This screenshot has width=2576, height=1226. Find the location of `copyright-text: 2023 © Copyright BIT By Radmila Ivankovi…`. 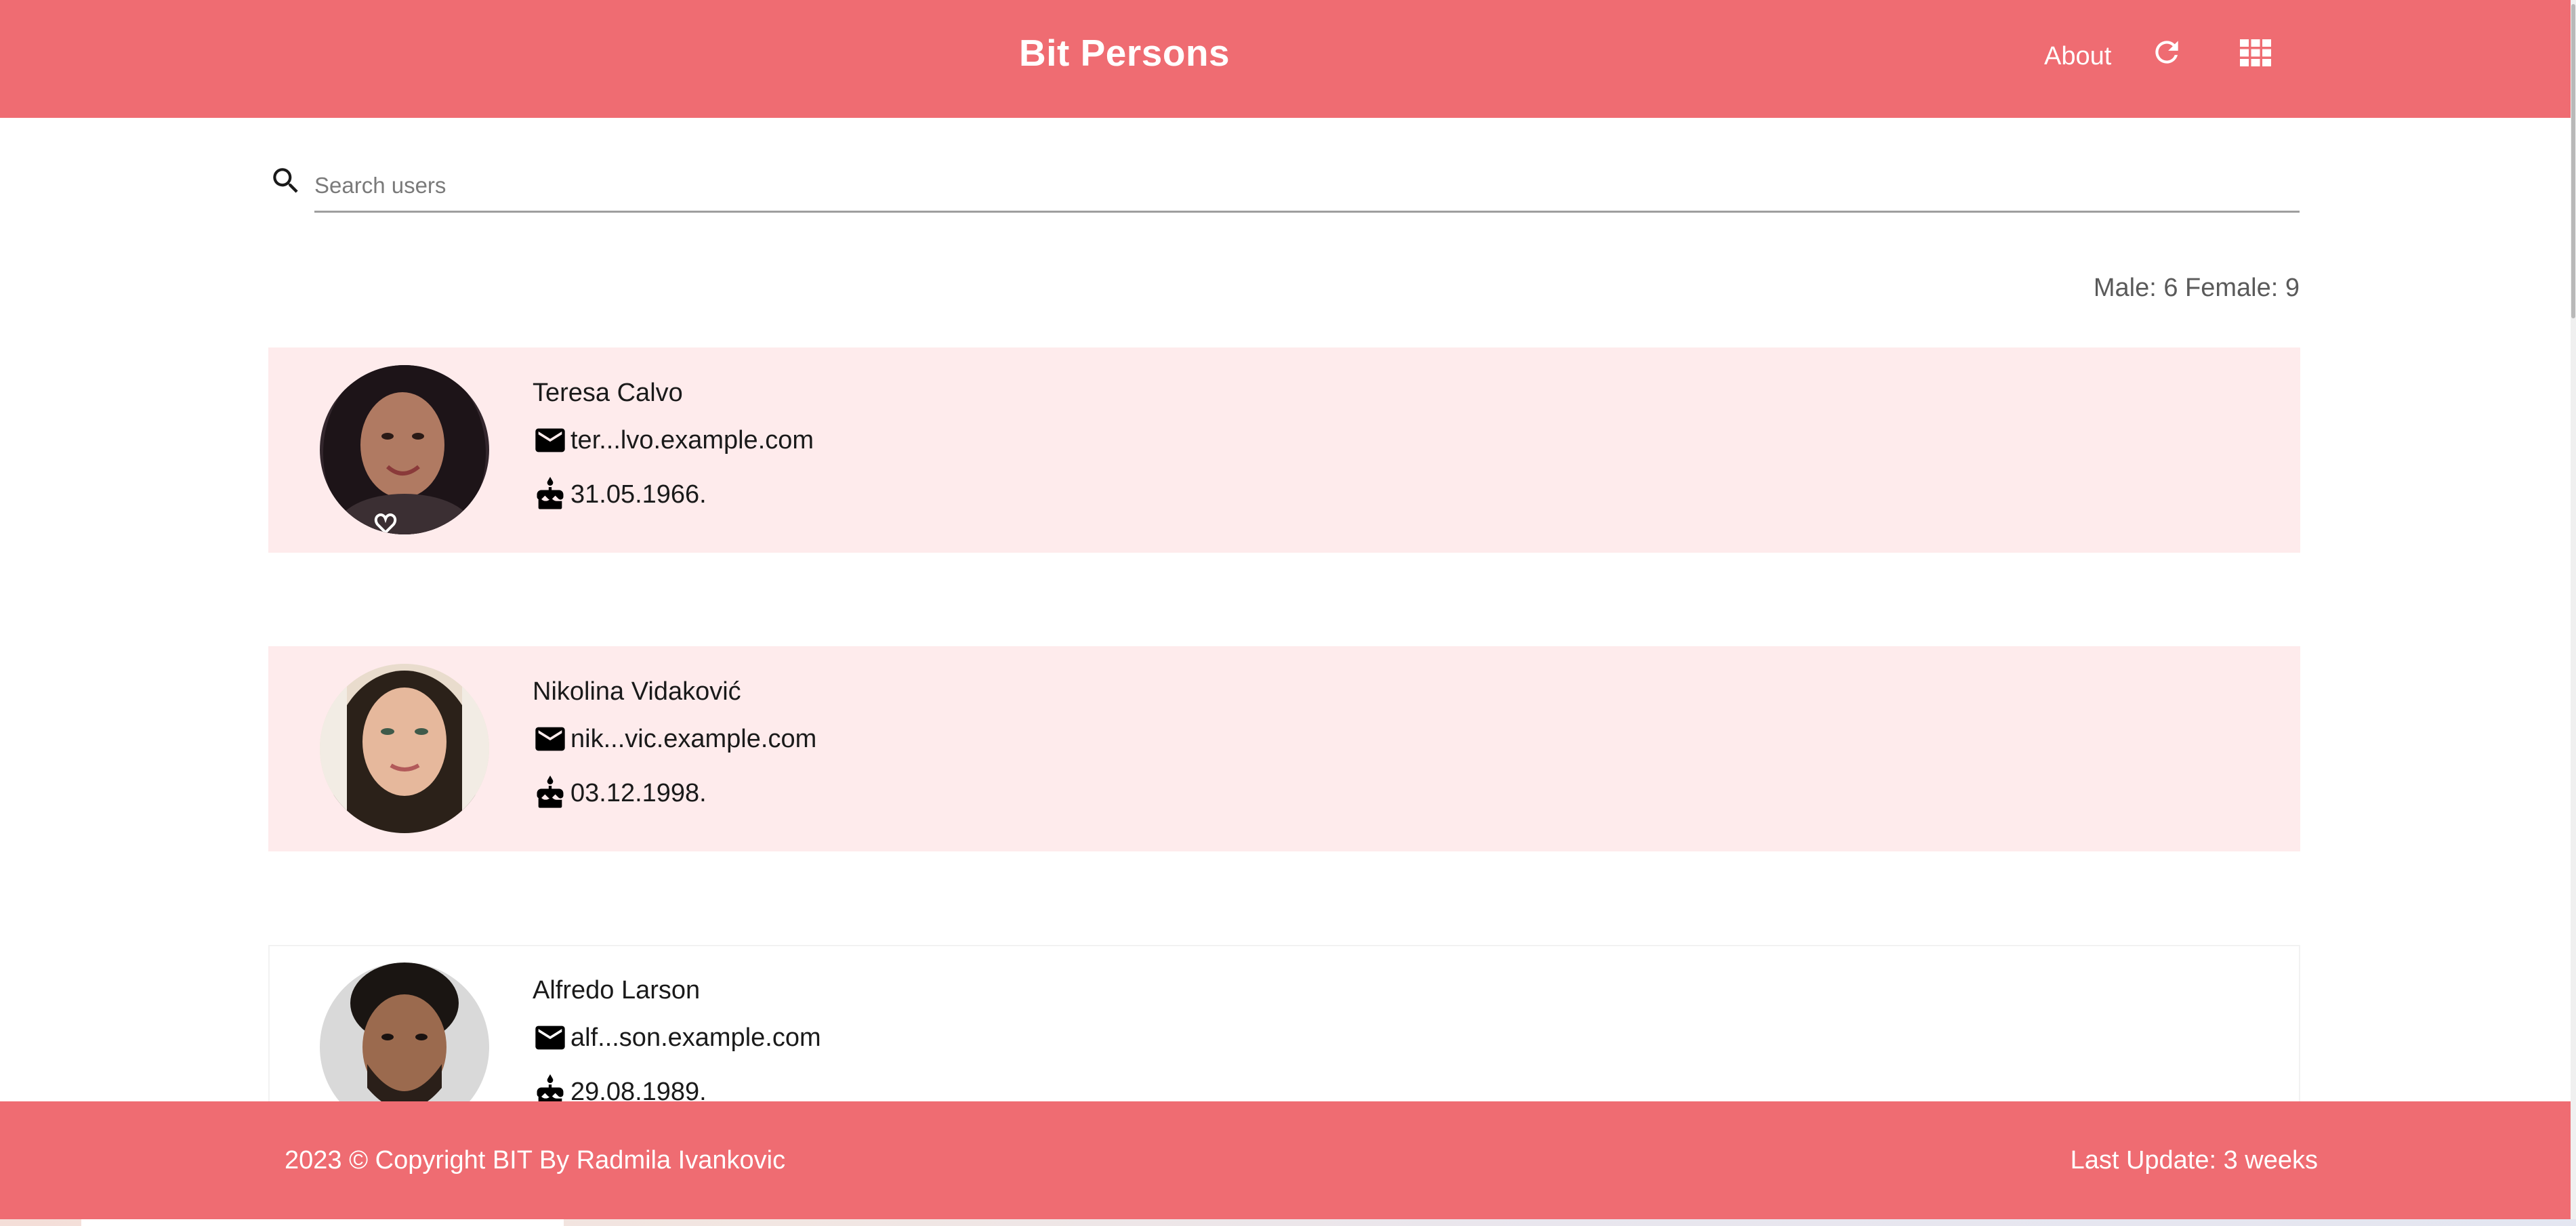

copyright-text: 2023 © Copyright BIT By Radmila Ivankovi… is located at coordinates (535, 1160).